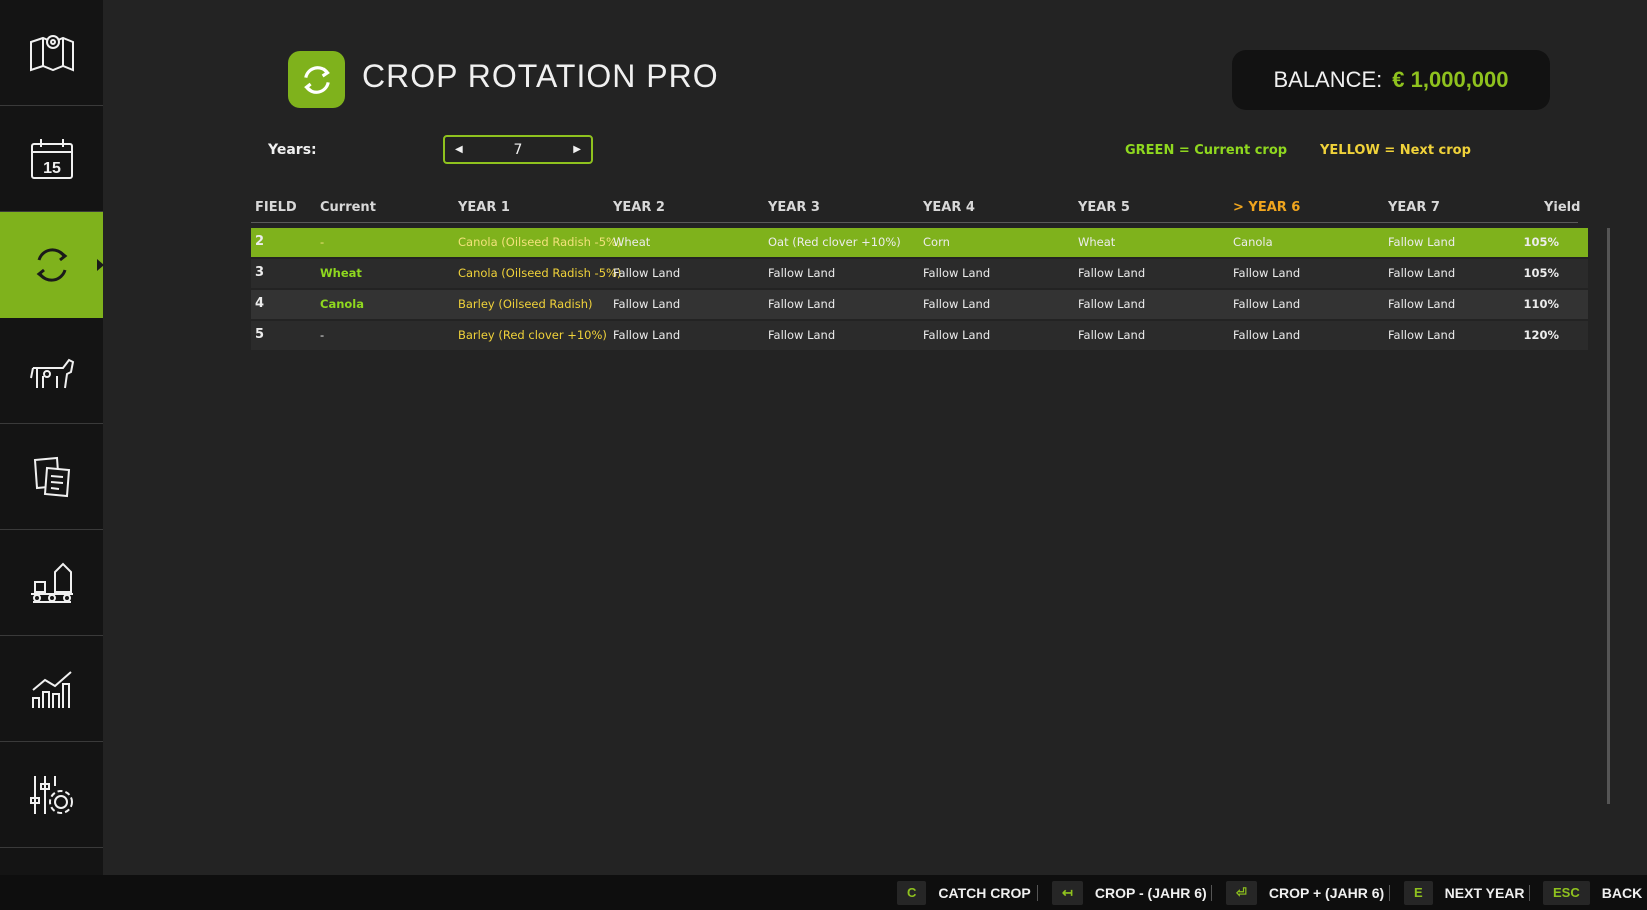 This screenshot has height=910, width=1647. Describe the element at coordinates (1328, 79) in the screenshot. I see `balance-label: BALANCE:` at that location.